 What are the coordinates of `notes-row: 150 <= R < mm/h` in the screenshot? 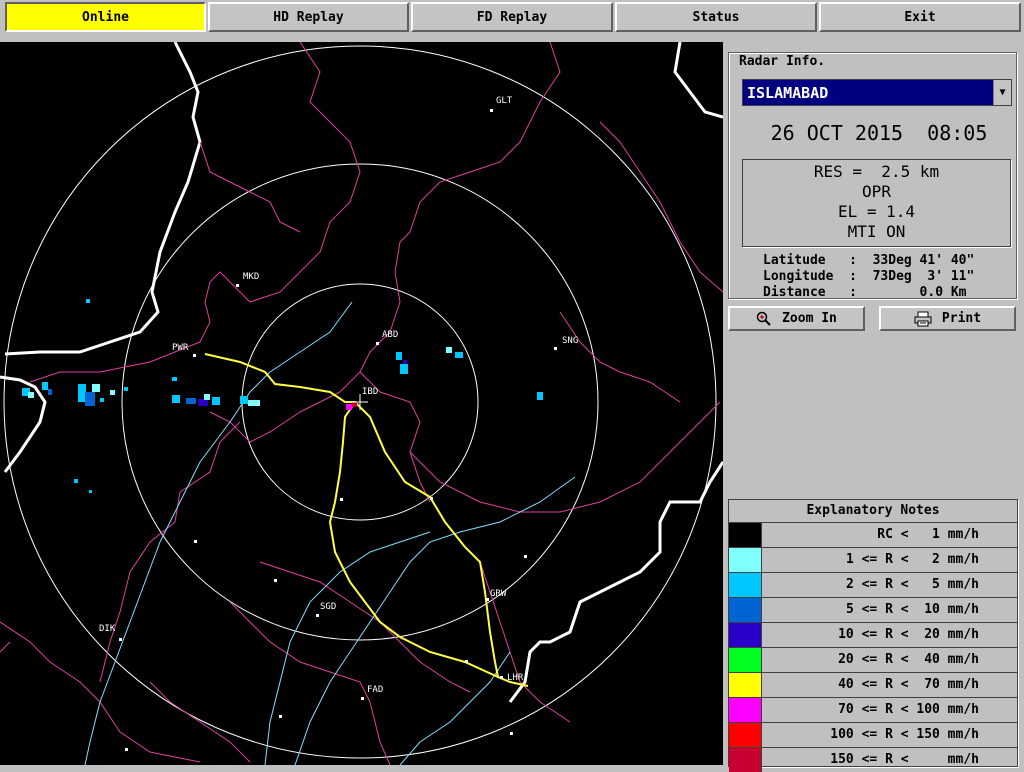 It's located at (873, 760).